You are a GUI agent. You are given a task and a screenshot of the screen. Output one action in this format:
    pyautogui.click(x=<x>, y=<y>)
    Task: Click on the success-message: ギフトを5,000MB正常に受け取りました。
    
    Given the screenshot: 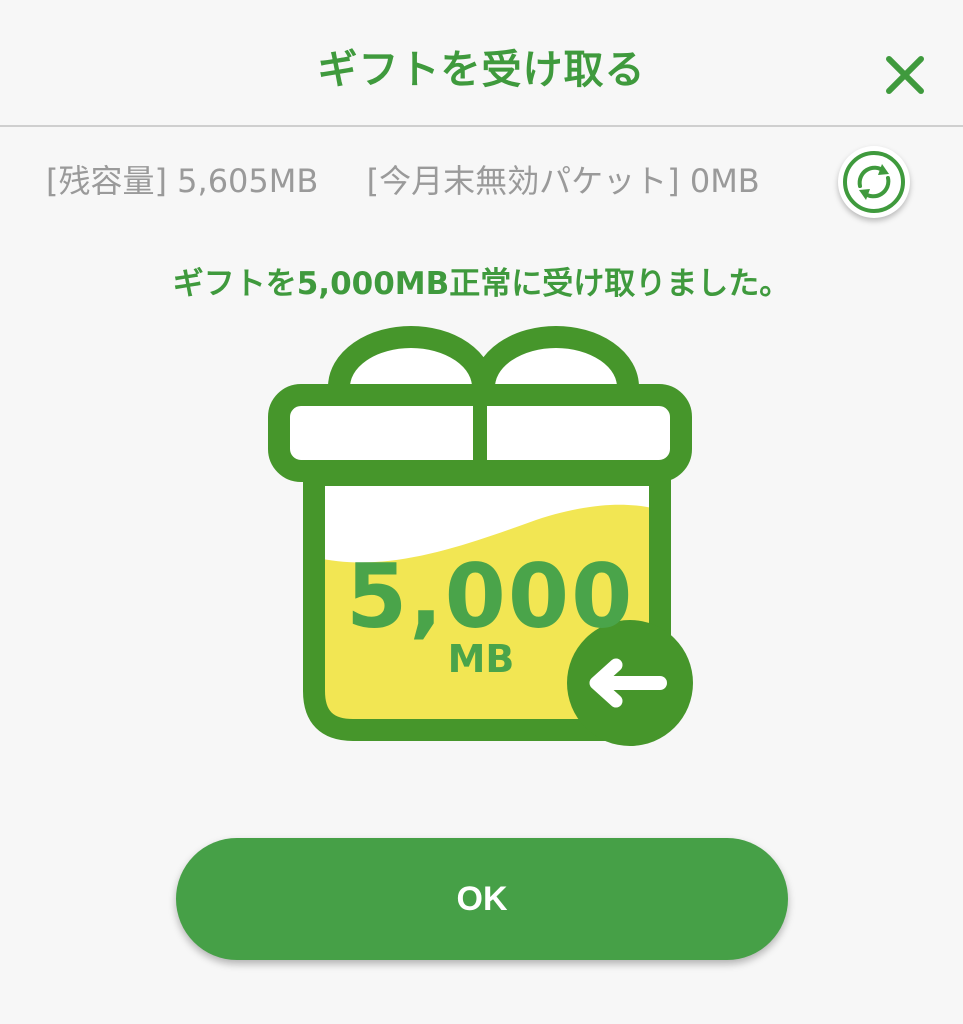 What is the action you would take?
    pyautogui.click(x=481, y=284)
    